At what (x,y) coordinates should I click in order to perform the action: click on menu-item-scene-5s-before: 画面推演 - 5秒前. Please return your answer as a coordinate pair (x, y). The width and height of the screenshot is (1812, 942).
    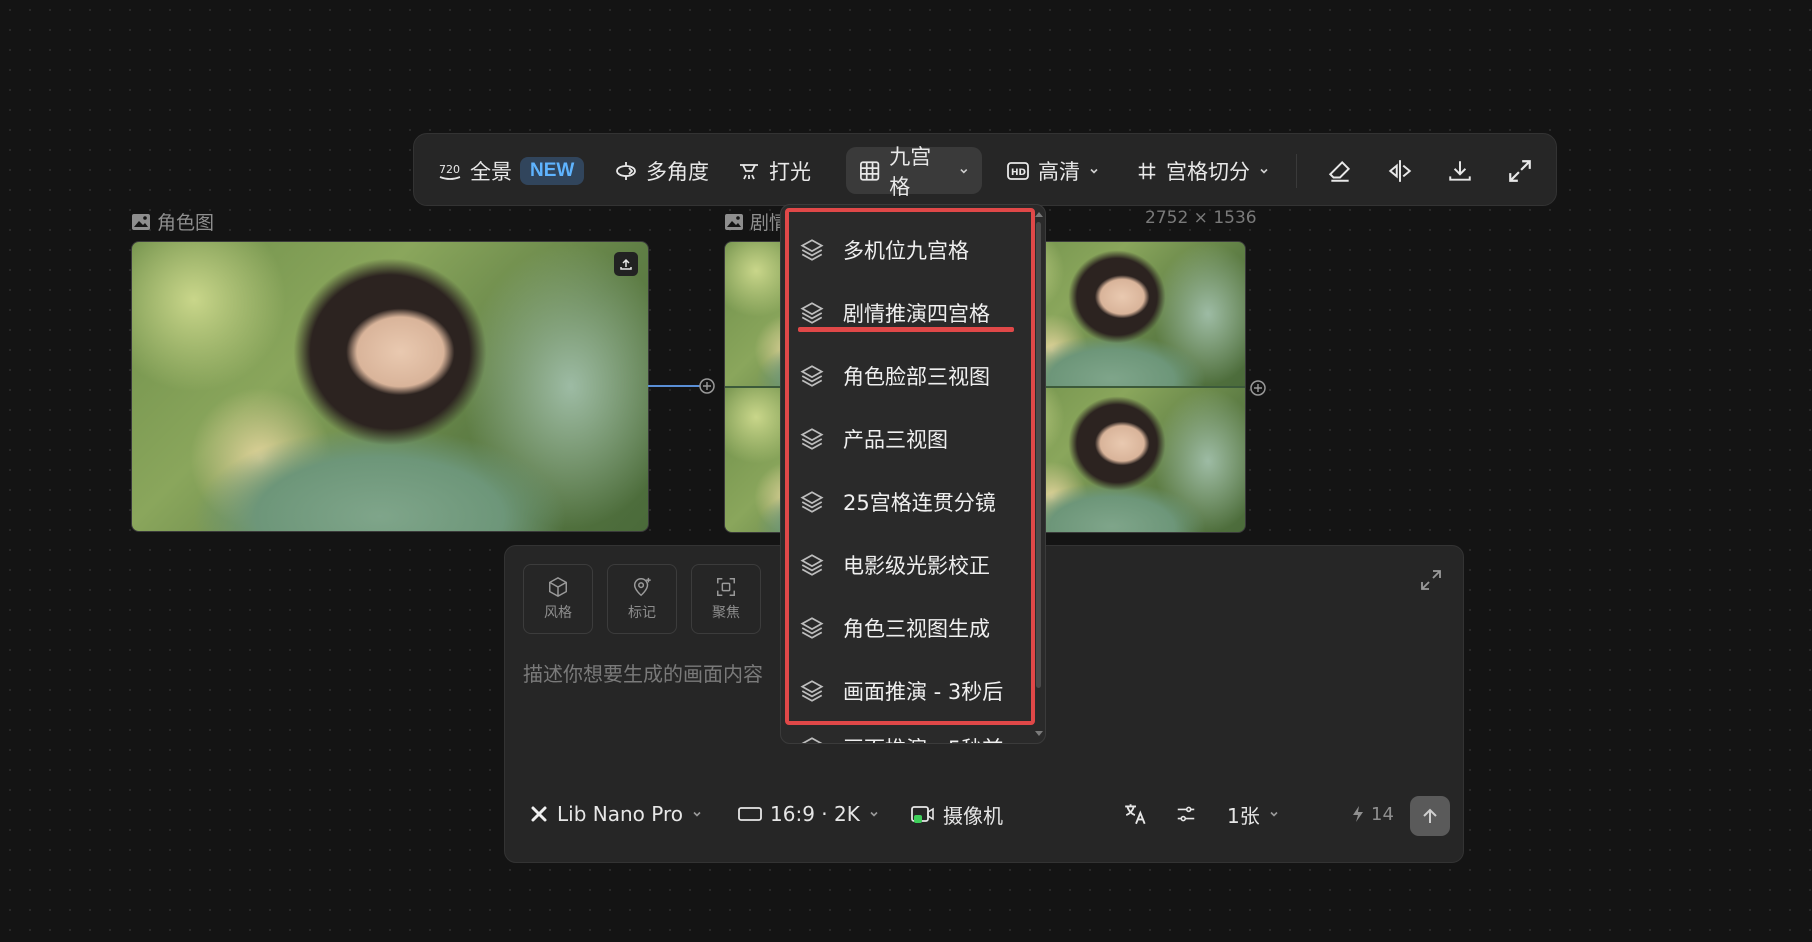
    Looking at the image, I should click on (901, 733).